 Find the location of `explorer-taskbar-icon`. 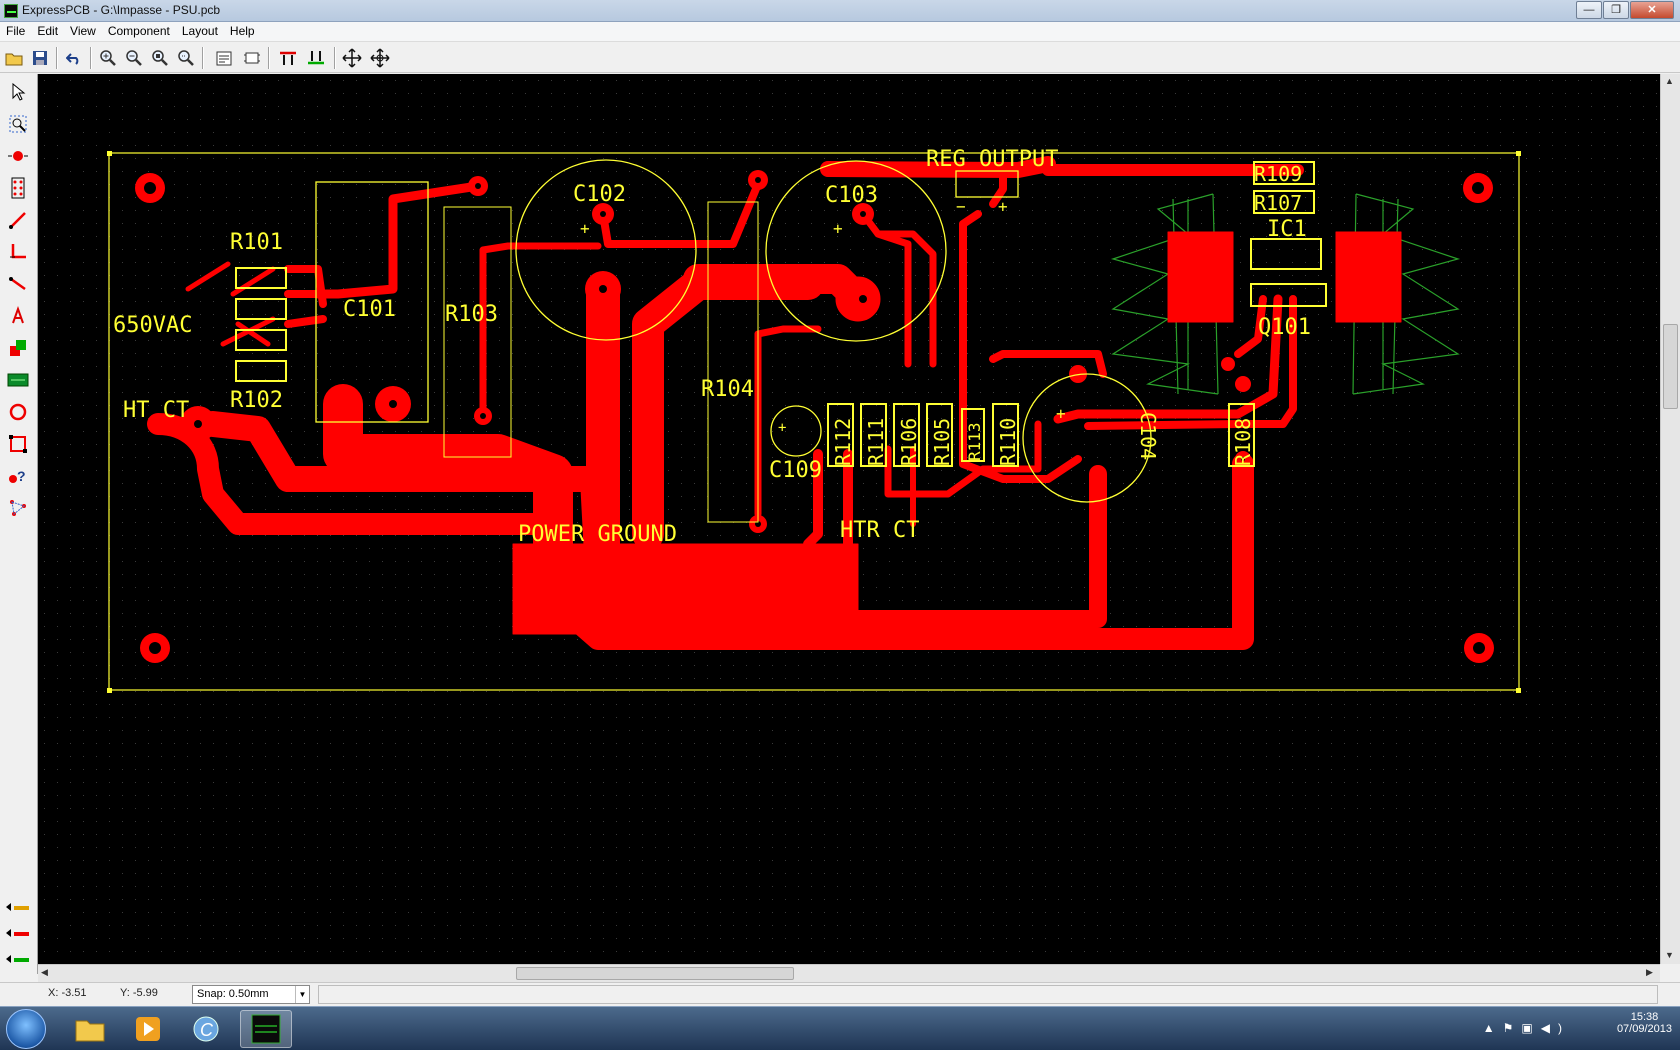

explorer-taskbar-icon is located at coordinates (90, 1029).